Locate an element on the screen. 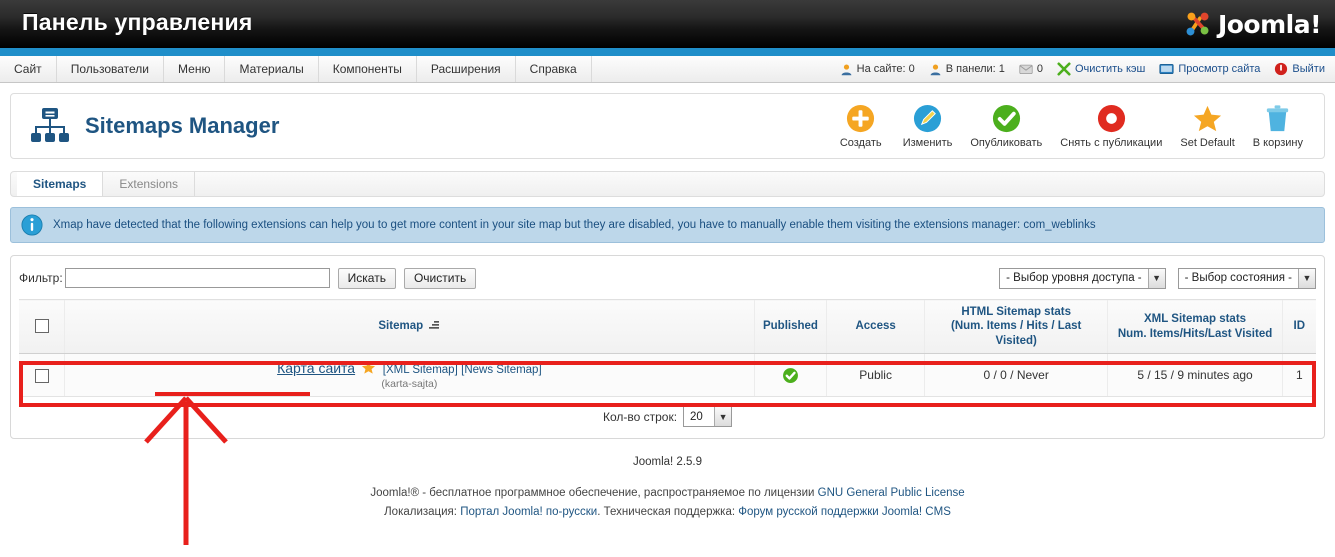 The width and height of the screenshot is (1335, 557). column-header-html-stats-label: HTML Sitemap stats is located at coordinates (1016, 312).